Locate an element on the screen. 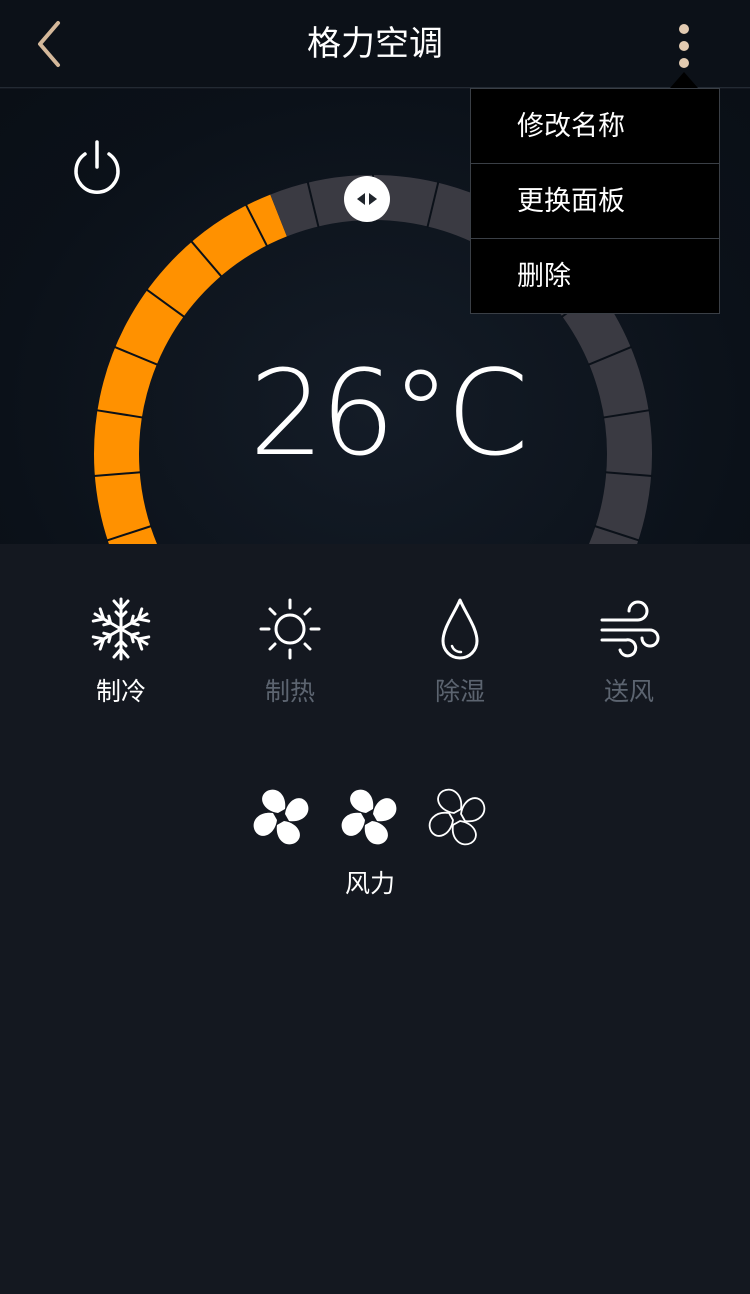 The image size is (750, 1294). menu-item-change-panel: 更换面板 is located at coordinates (595, 201).